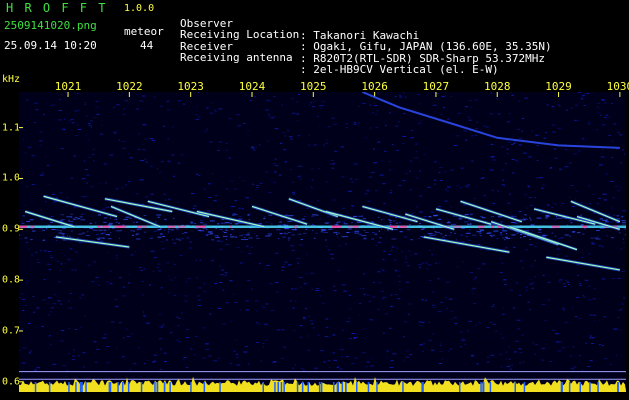  What do you see at coordinates (120, 226) in the screenshot?
I see `carrier-peak` at bounding box center [120, 226].